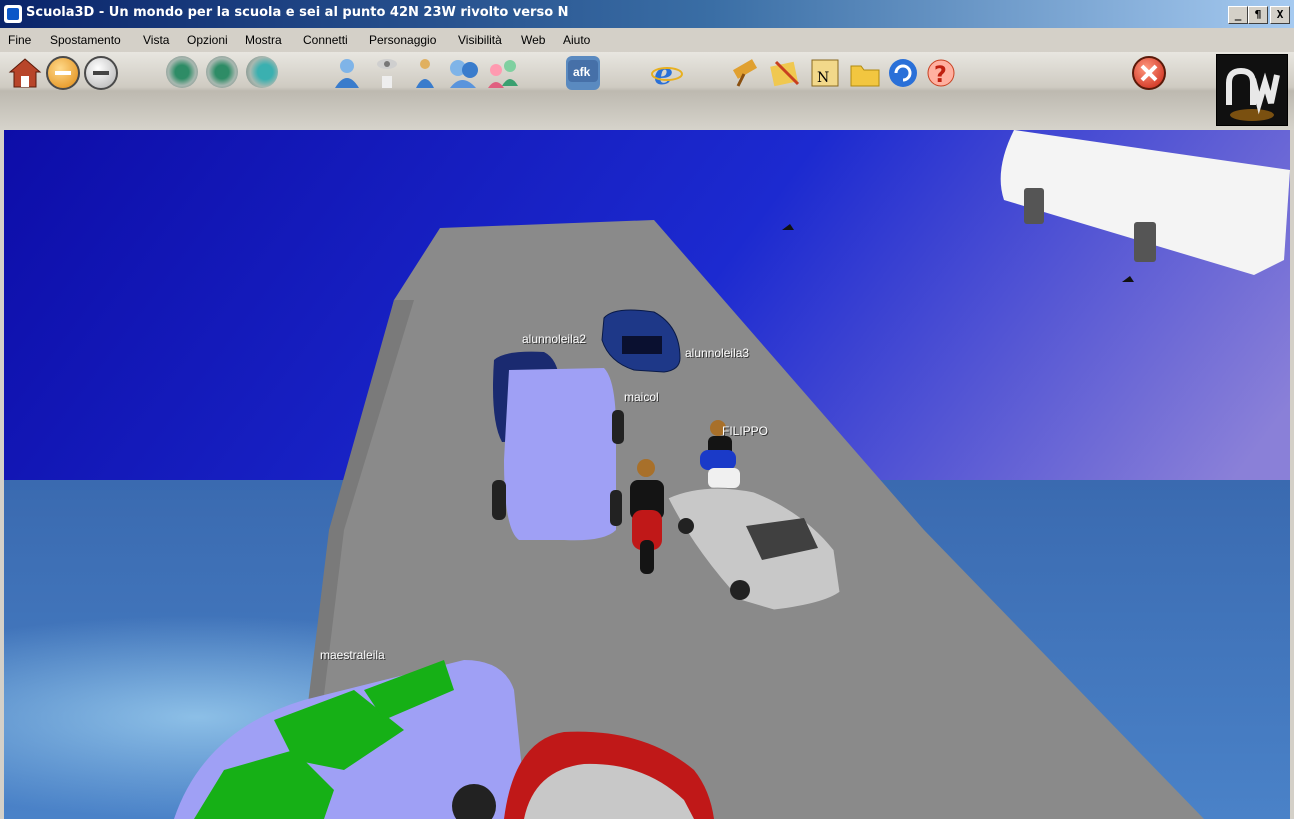 This screenshot has width=1294, height=819. I want to click on forward-icon, so click(101, 73).